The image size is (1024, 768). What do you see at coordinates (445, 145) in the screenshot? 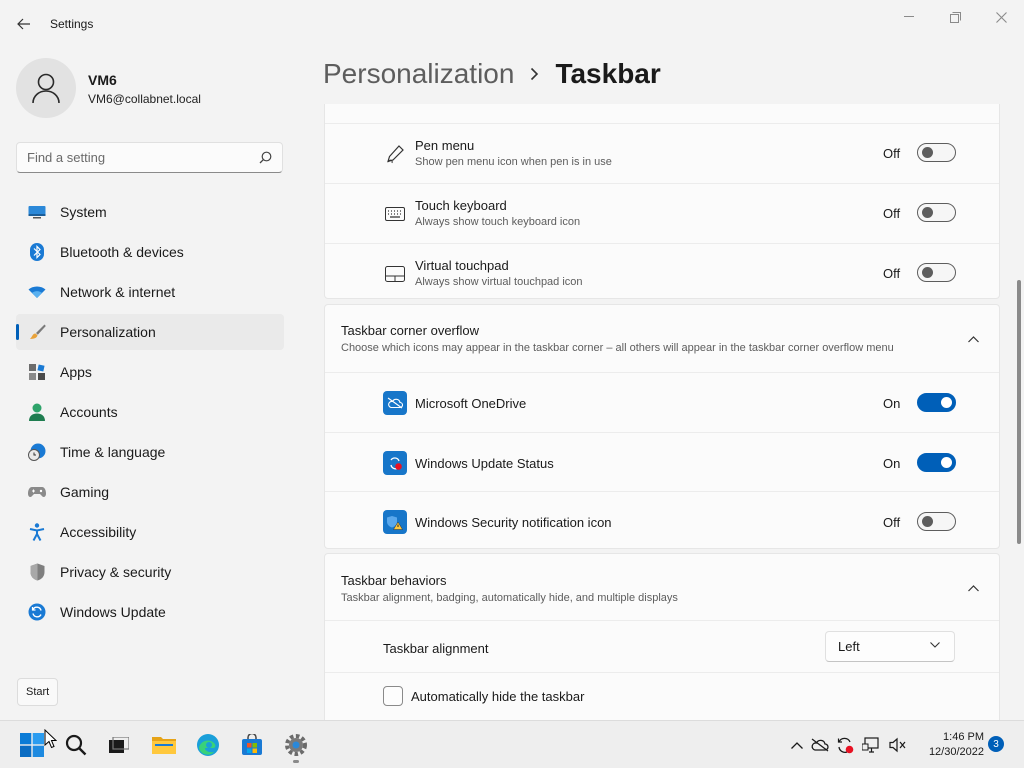
I see `pen-menu-title: Pen menu` at bounding box center [445, 145].